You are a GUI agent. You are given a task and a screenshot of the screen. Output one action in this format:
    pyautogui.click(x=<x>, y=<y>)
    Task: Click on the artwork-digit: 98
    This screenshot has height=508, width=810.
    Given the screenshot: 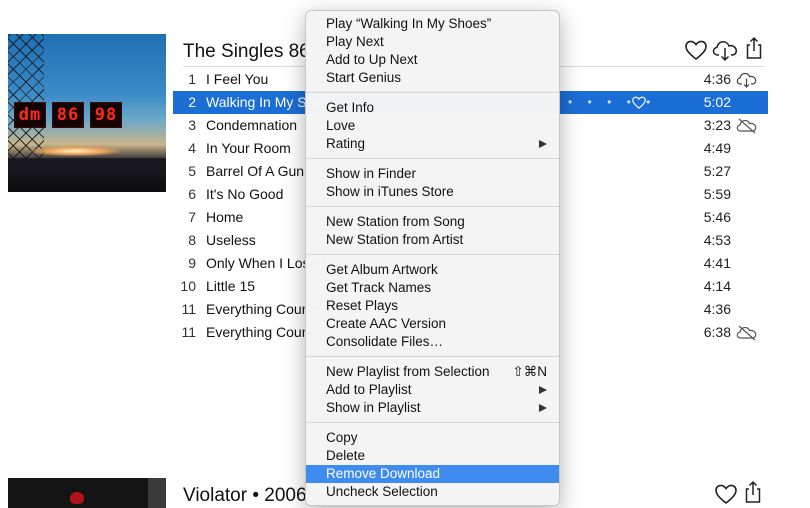 What is the action you would take?
    pyautogui.click(x=106, y=115)
    